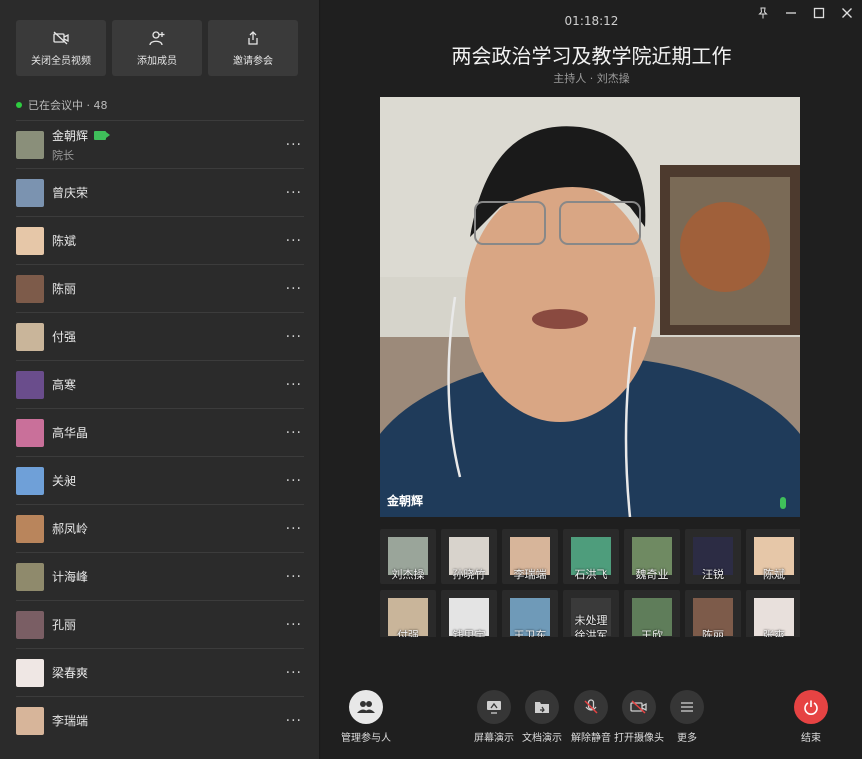 The width and height of the screenshot is (862, 759). What do you see at coordinates (713, 613) in the screenshot?
I see `participant-thumbnail: 陈丽` at bounding box center [713, 613].